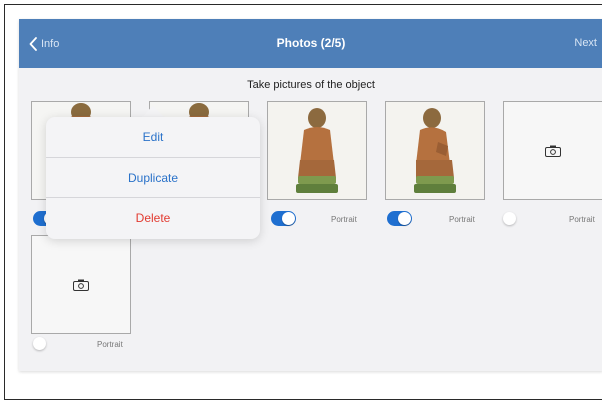 The height and width of the screenshot is (403, 602). I want to click on navigation-bar: Info Photos (2/5) Next, so click(310, 43).